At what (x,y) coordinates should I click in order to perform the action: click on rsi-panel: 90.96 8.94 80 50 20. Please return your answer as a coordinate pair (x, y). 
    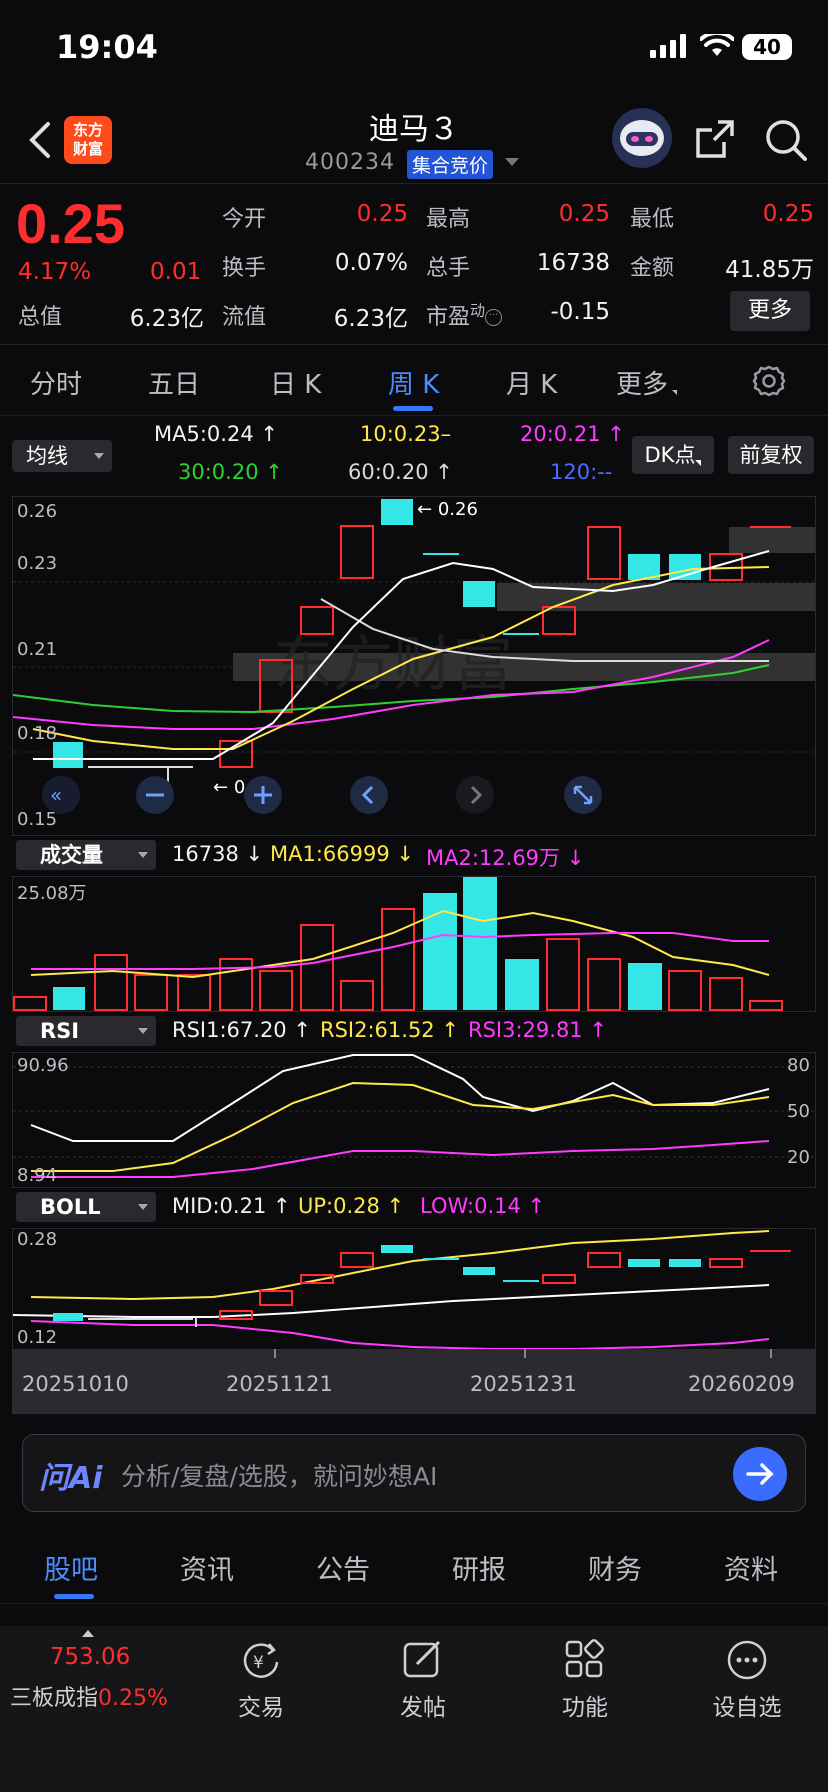
    Looking at the image, I should click on (414, 1120).